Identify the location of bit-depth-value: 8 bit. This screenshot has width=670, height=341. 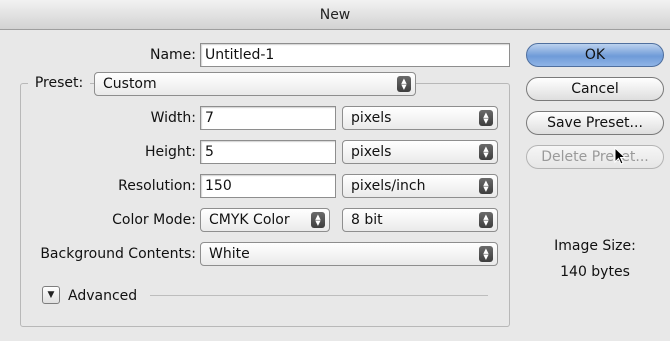
(367, 220).